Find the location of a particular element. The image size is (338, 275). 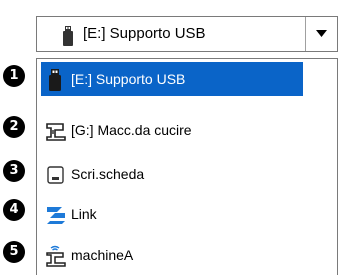

card-writer-icon is located at coordinates (56, 175).